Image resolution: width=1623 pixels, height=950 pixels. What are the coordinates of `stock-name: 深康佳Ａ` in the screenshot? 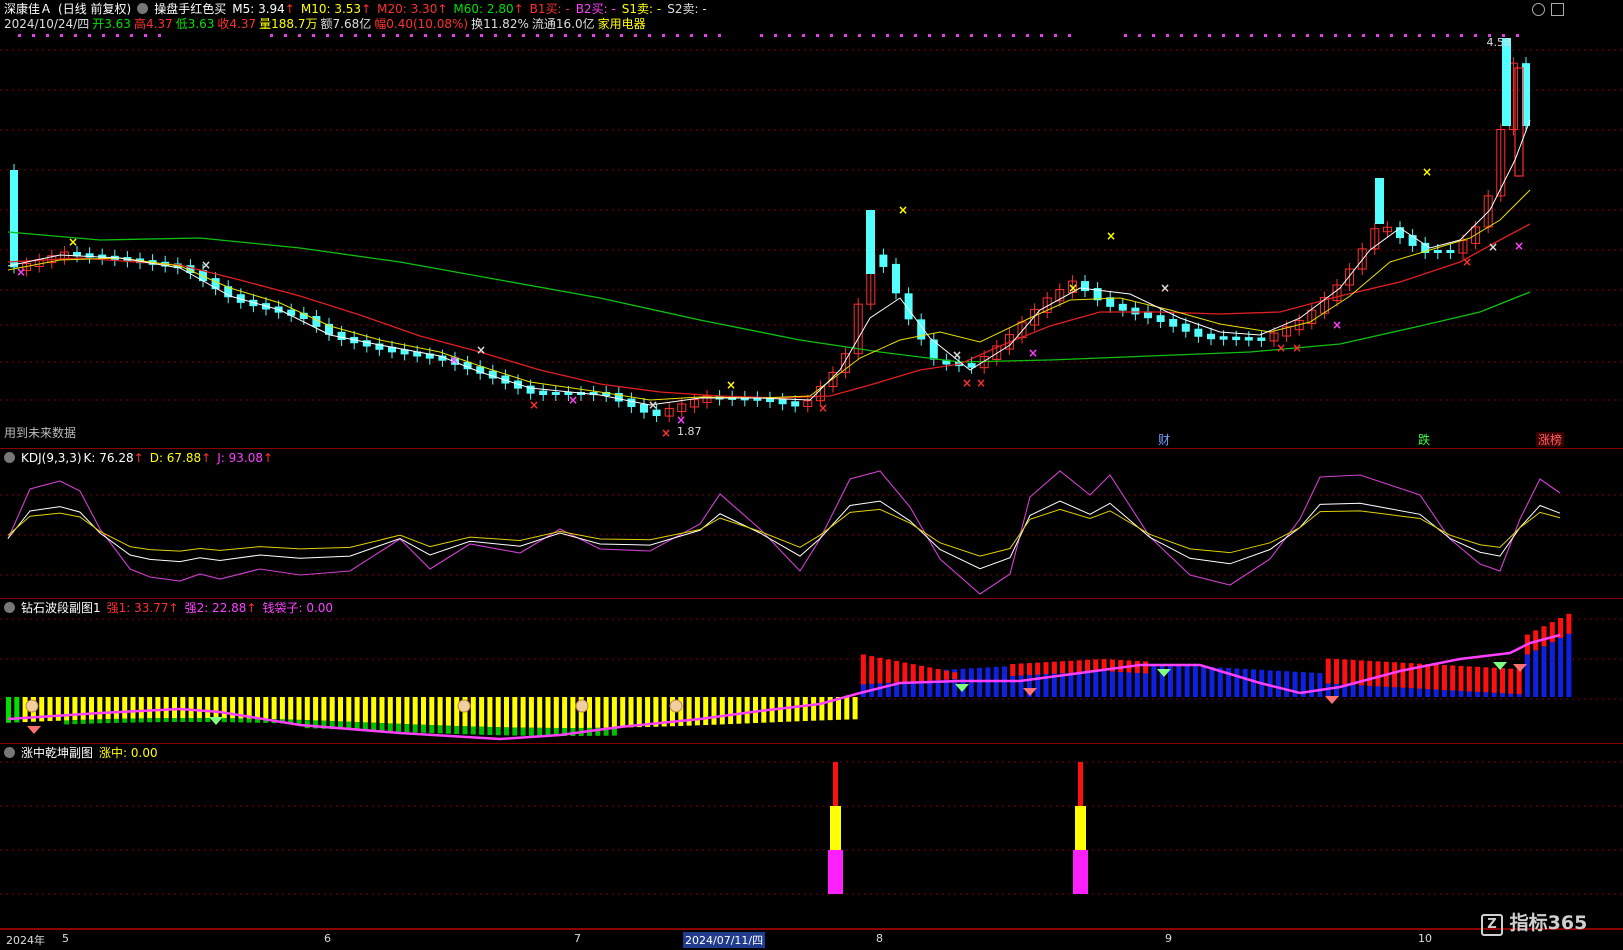 It's located at (28, 9).